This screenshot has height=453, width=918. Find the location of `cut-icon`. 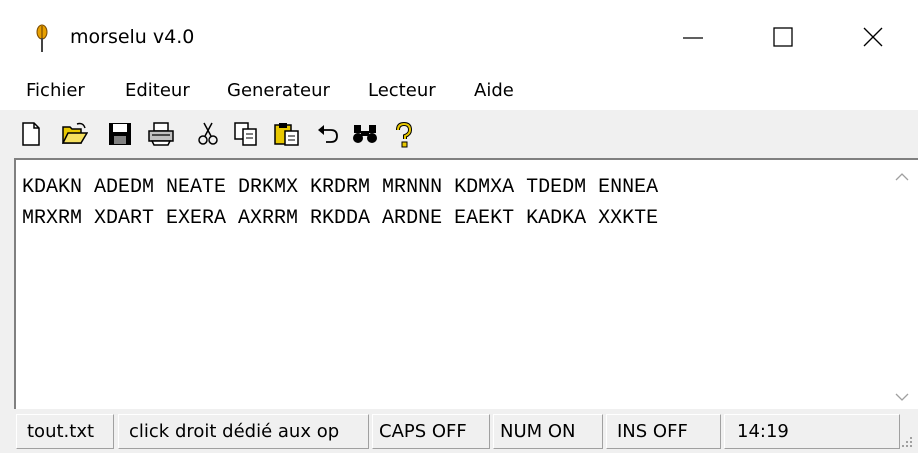

cut-icon is located at coordinates (208, 133).